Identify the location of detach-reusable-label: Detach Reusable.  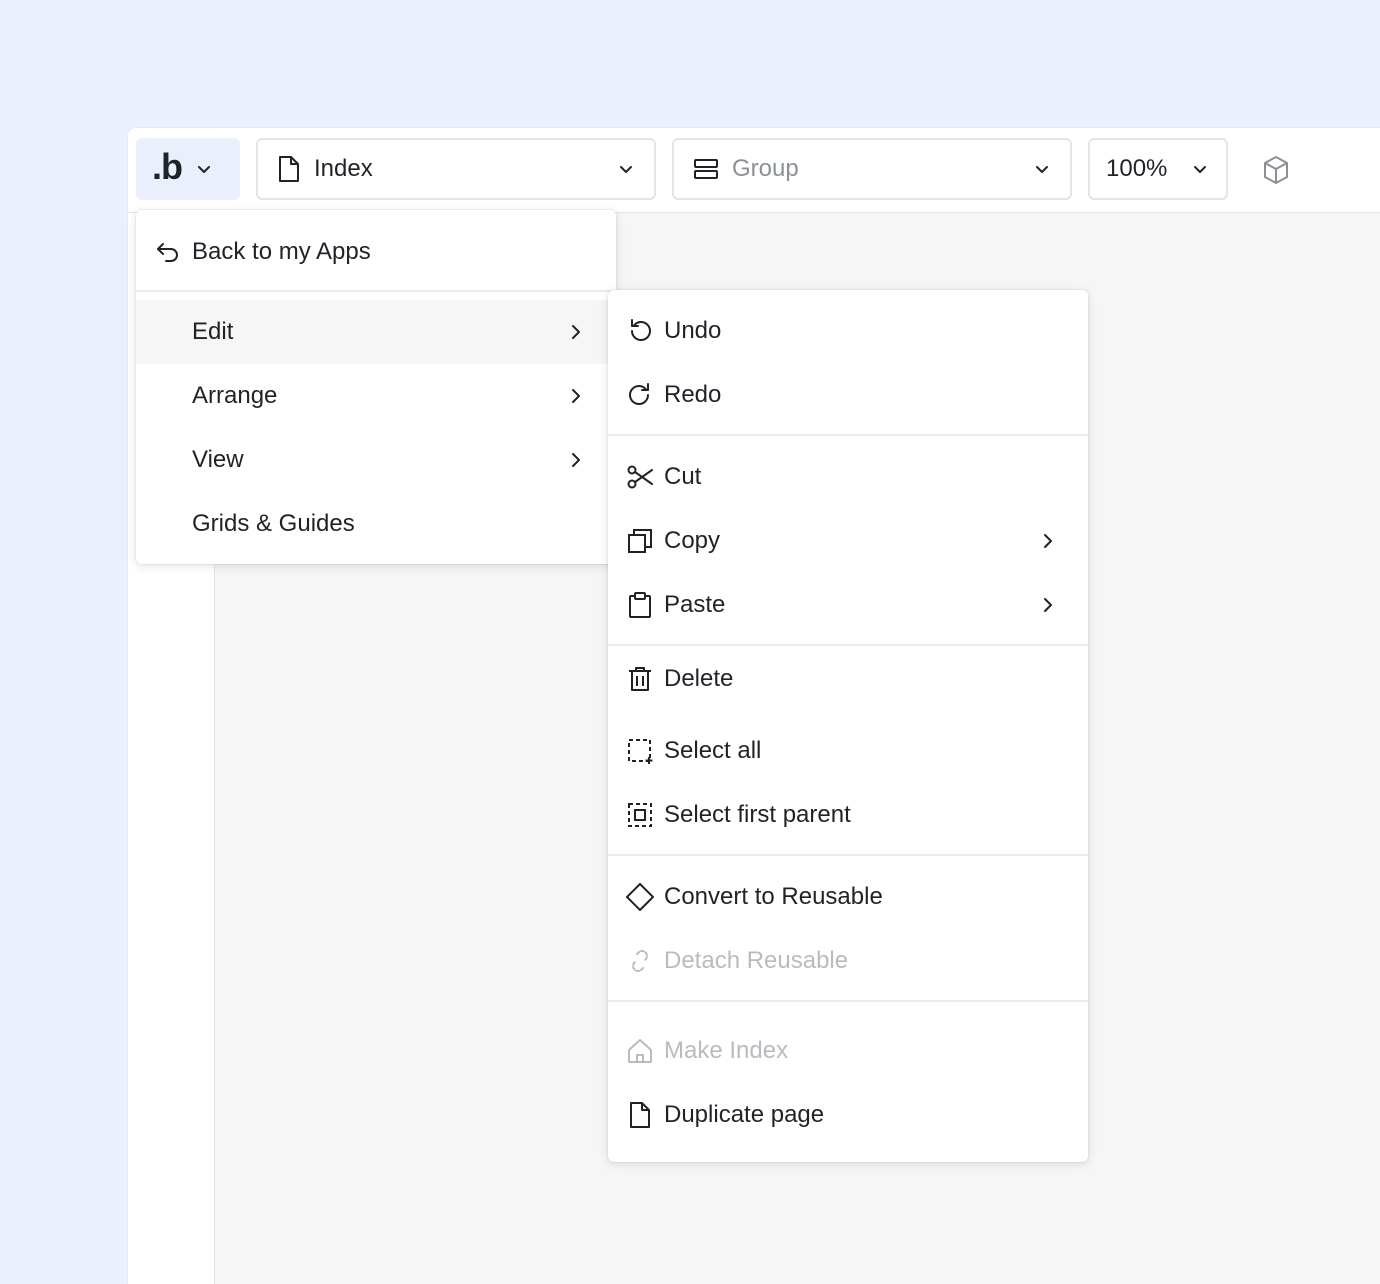
(756, 960).